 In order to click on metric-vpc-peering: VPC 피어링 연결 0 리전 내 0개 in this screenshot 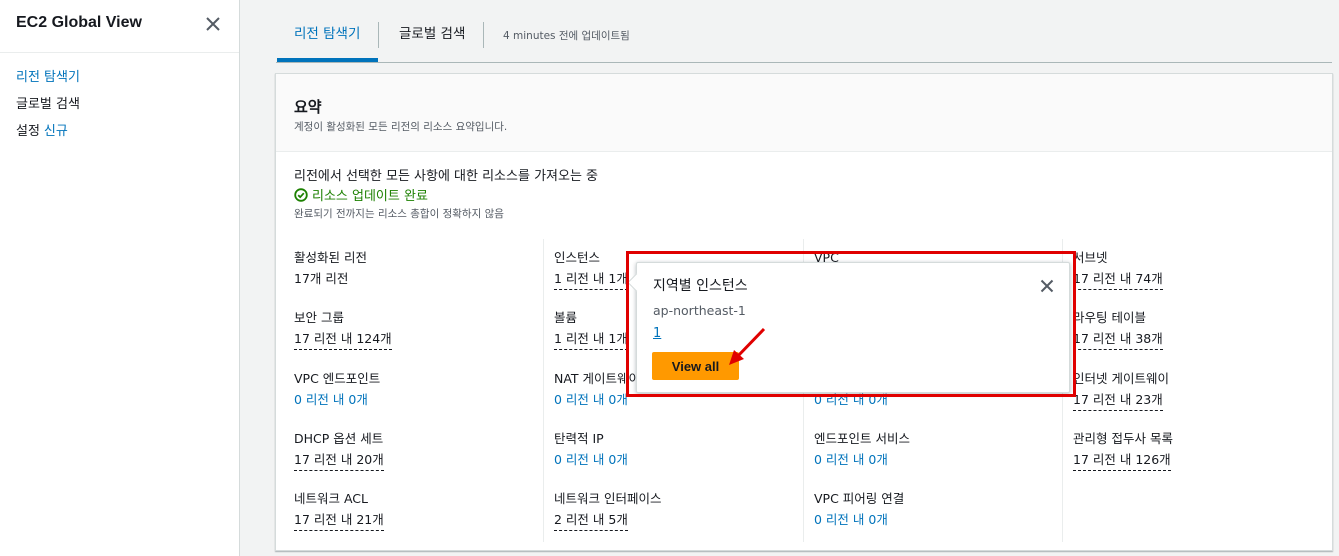, I will do `click(859, 509)`.